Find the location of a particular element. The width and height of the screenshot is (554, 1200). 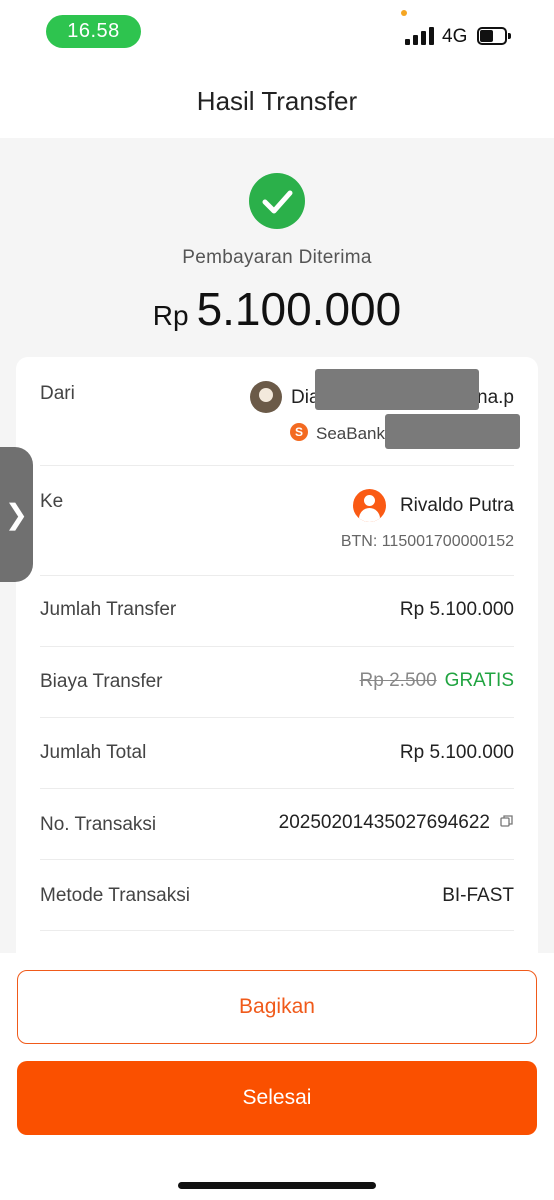

amount-value: 5.100.000 is located at coordinates (299, 309).